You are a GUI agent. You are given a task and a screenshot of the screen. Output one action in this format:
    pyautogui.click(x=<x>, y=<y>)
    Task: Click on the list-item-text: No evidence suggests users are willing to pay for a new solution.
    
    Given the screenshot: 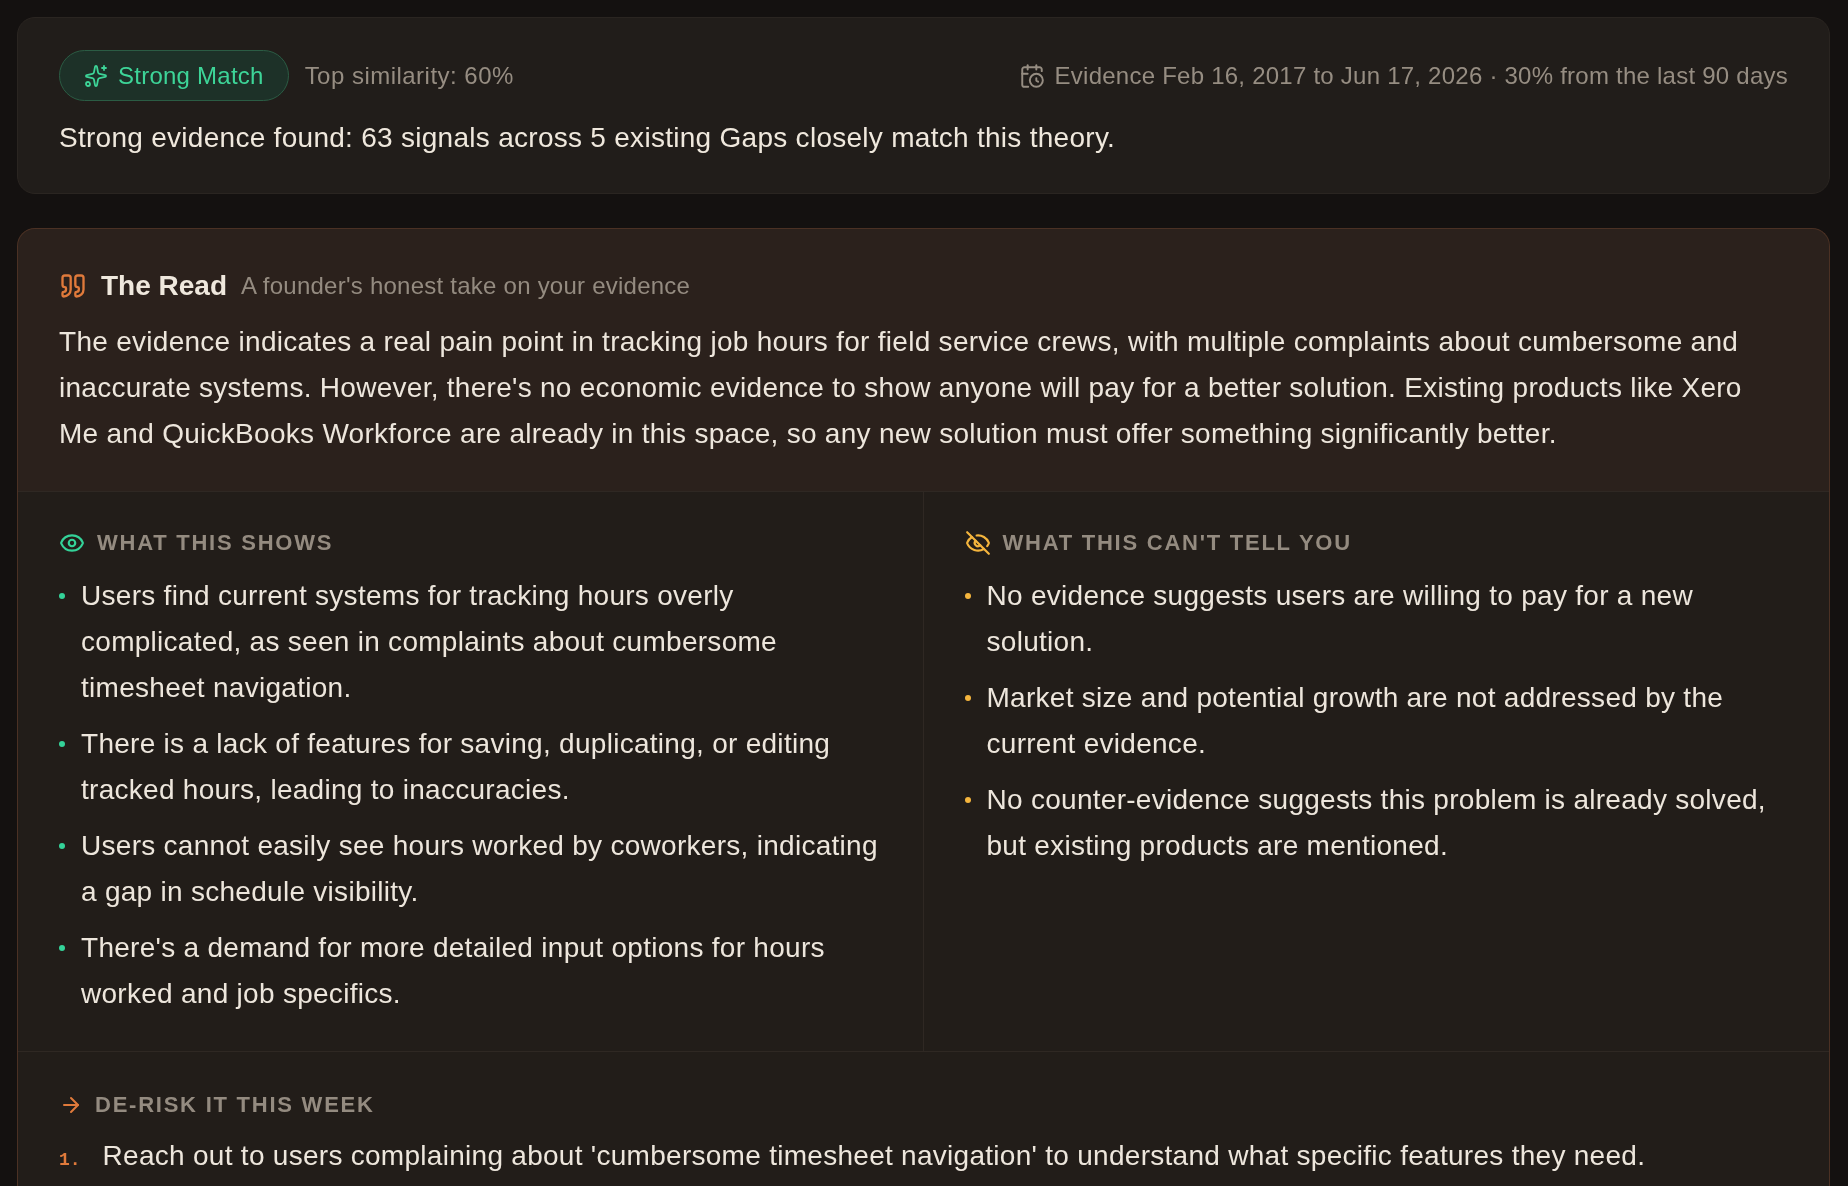 What is the action you would take?
    pyautogui.click(x=1340, y=619)
    